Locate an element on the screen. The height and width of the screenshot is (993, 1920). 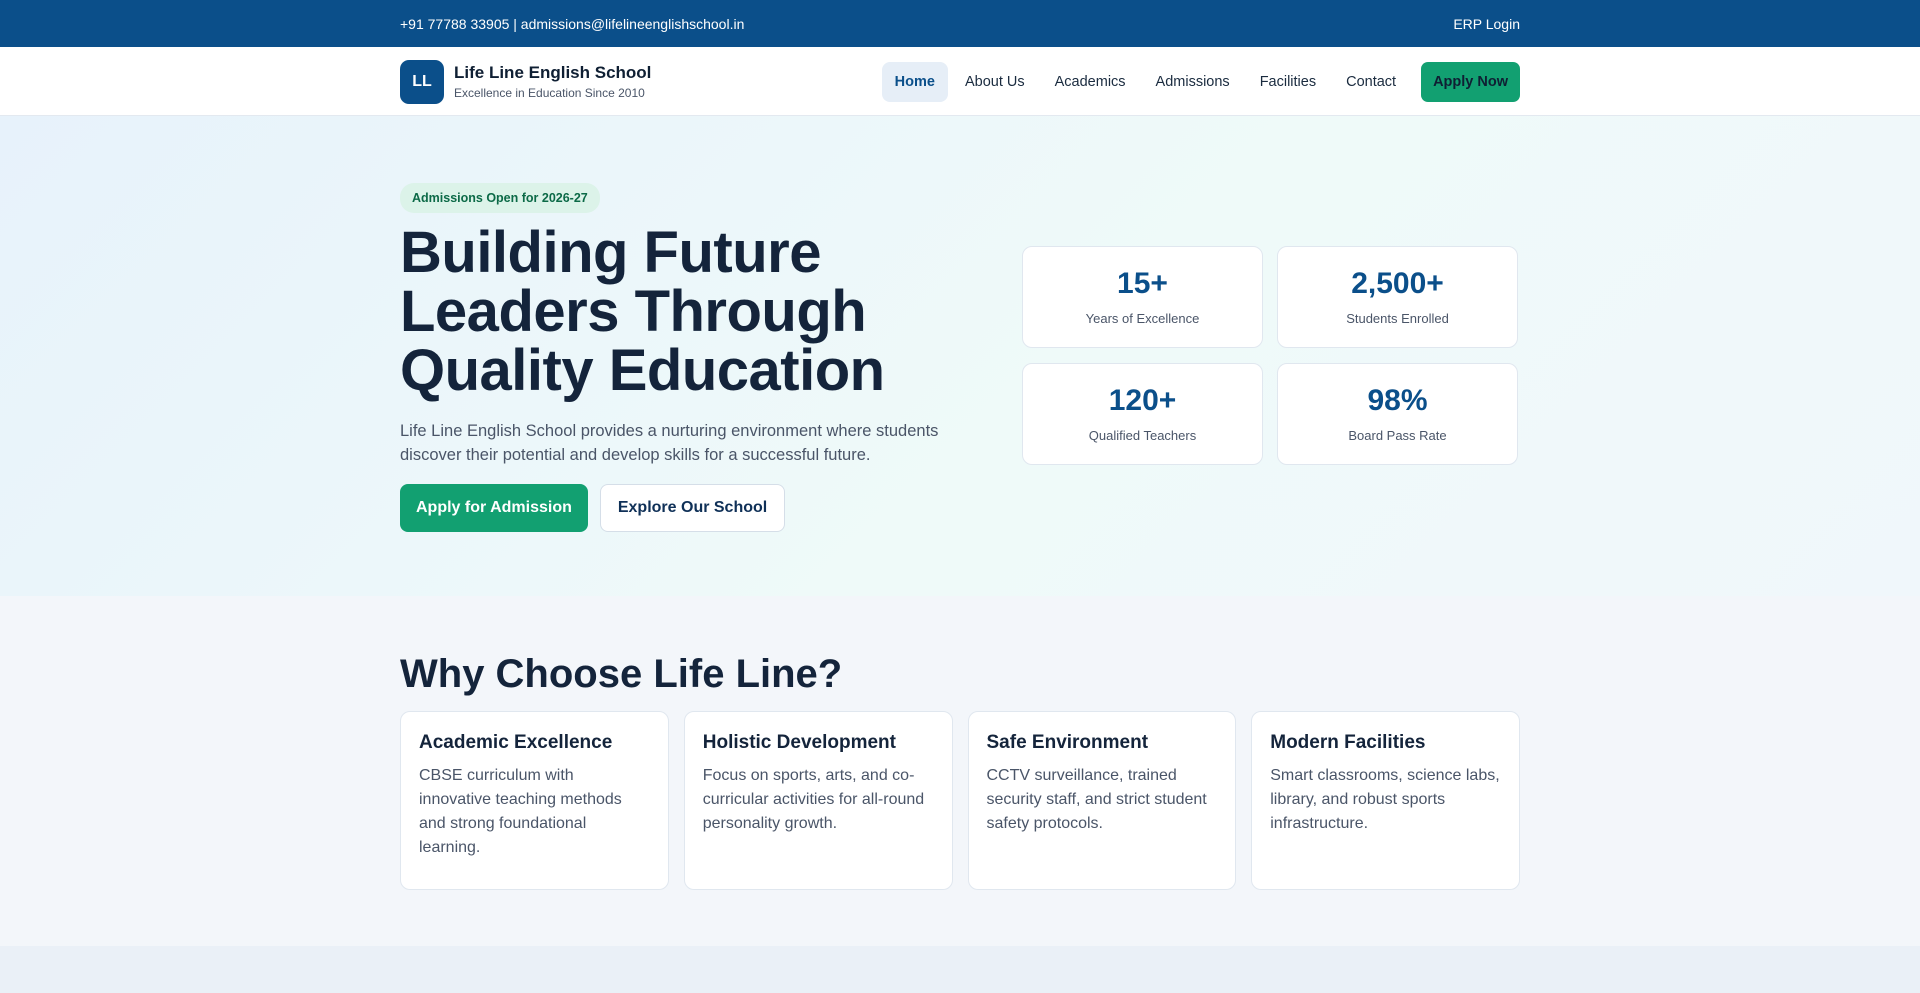
stat-card: 98% Board Pass Rate is located at coordinates (1397, 414).